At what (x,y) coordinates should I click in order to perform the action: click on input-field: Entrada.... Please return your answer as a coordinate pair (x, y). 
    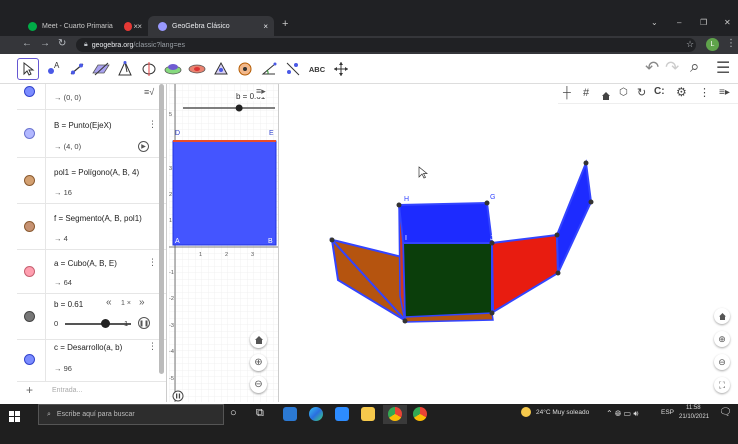
    Looking at the image, I should click on (67, 390).